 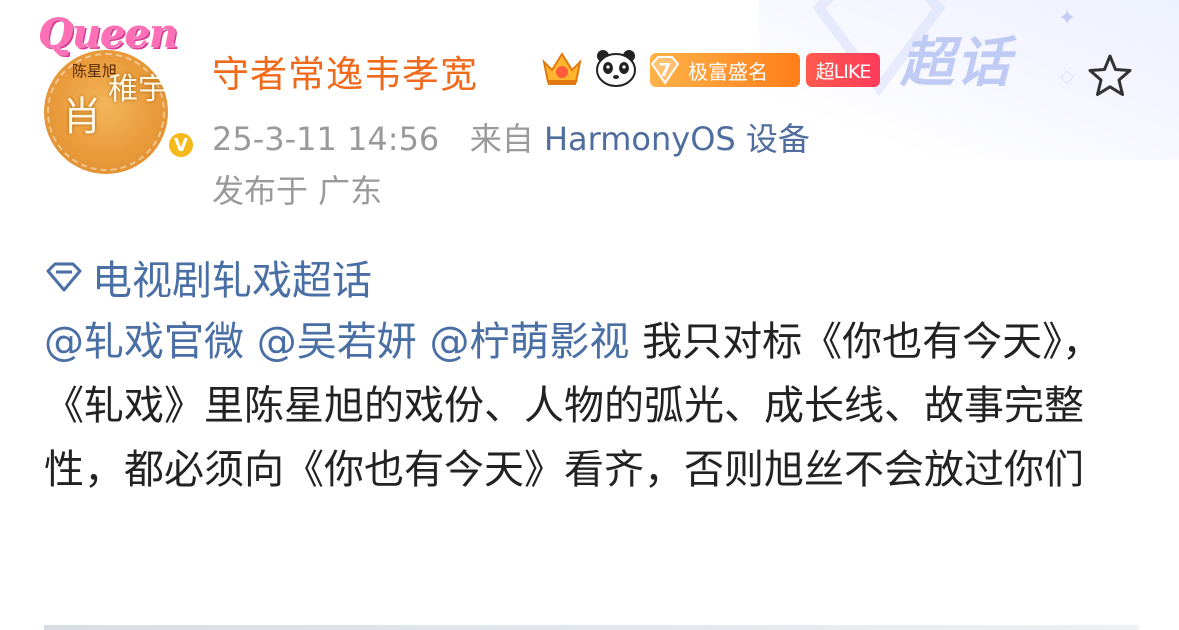 I want to click on user-avatar: 陈星旭 肖 稚宇 Queen V, so click(x=117, y=92).